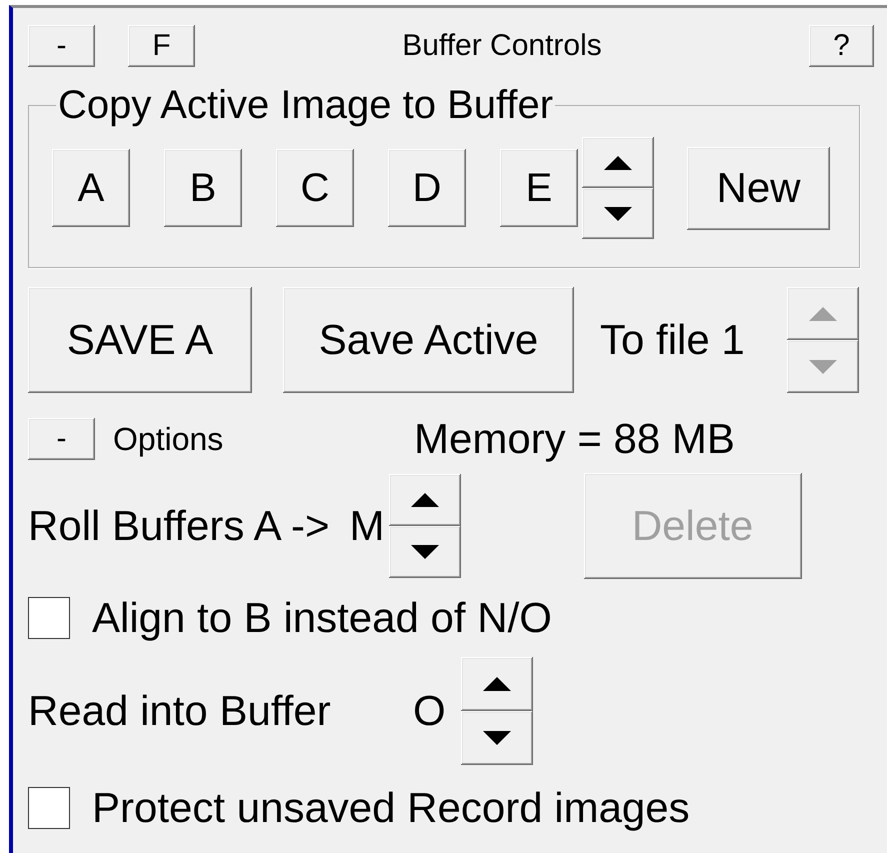 This screenshot has height=853, width=887. I want to click on read-buffer-value: O, so click(430, 711).